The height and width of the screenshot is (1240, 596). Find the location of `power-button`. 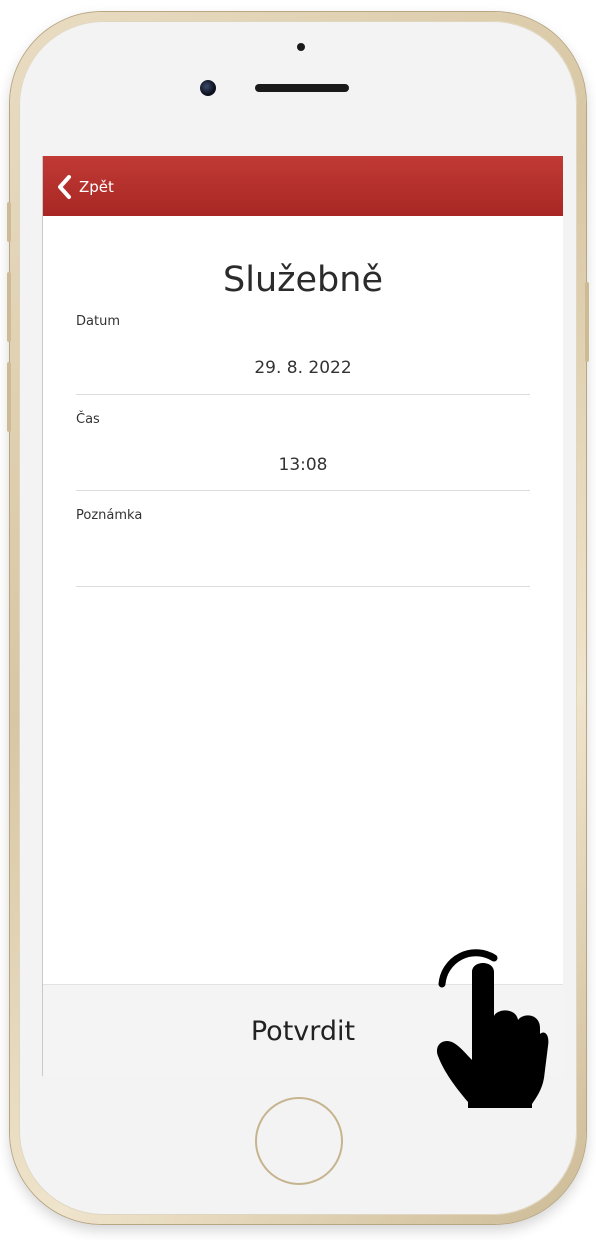

power-button is located at coordinates (587, 322).